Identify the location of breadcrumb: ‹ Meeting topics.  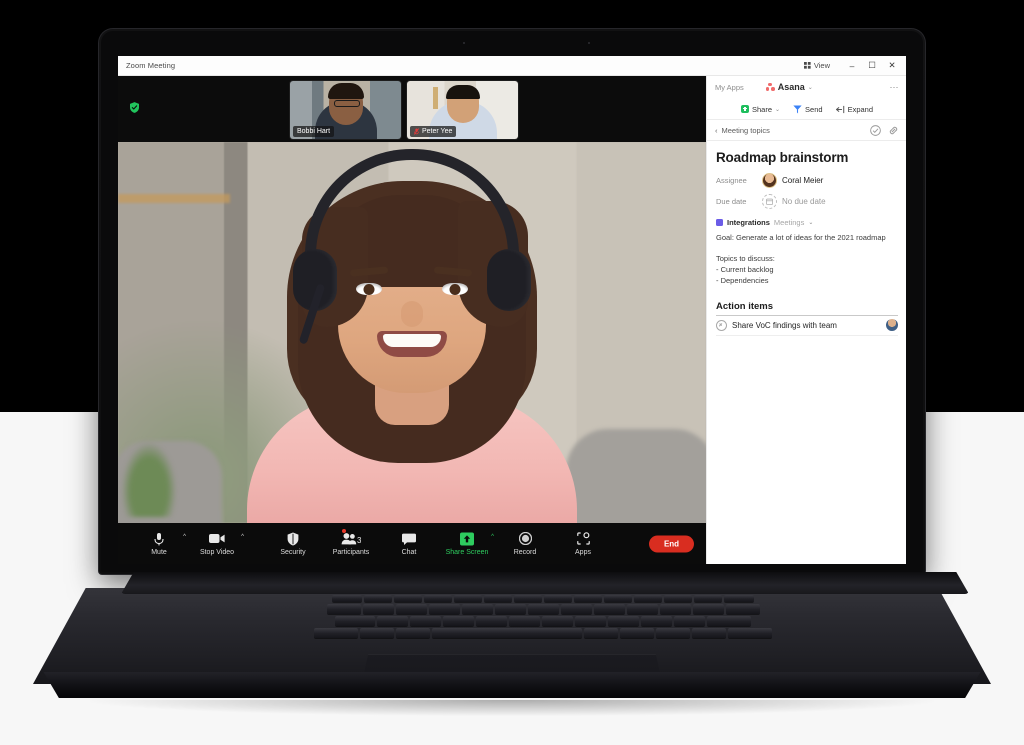
(742, 130).